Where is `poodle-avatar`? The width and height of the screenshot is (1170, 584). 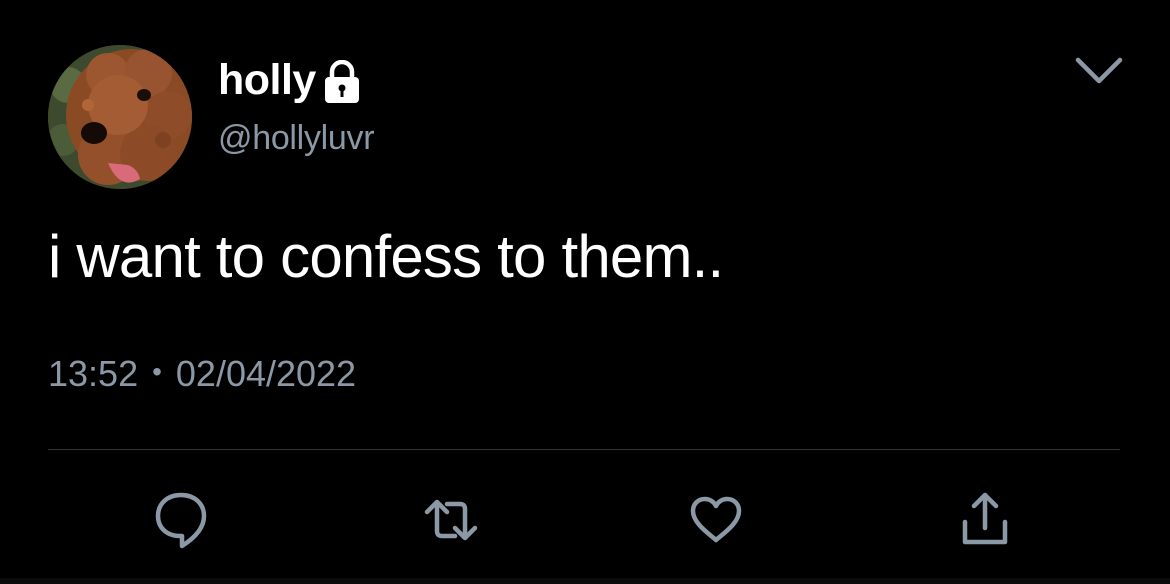 poodle-avatar is located at coordinates (120, 117).